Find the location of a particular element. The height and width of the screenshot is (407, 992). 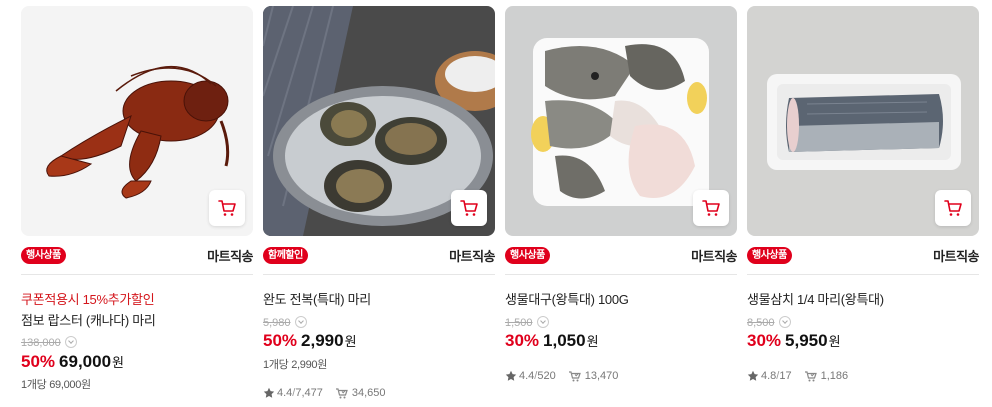

meta-row: 함께할인 마트직송 is located at coordinates (379, 255).